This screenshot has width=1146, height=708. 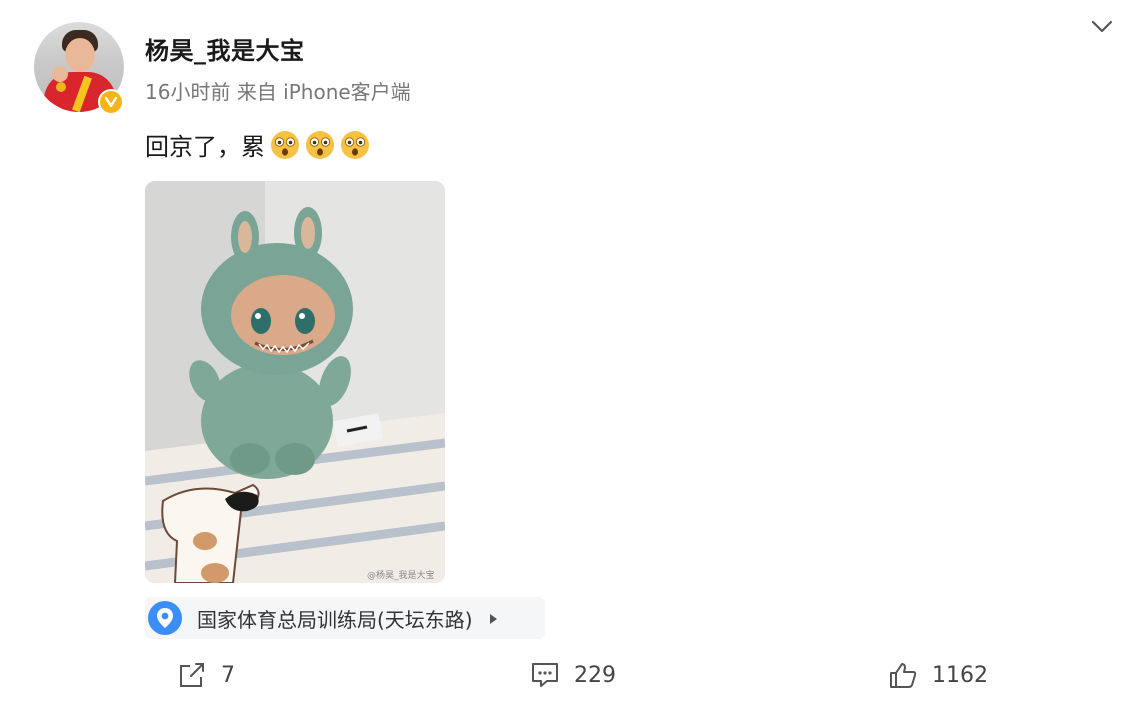 What do you see at coordinates (323, 92) in the screenshot?
I see `post-source: 来自 iPhone客户端` at bounding box center [323, 92].